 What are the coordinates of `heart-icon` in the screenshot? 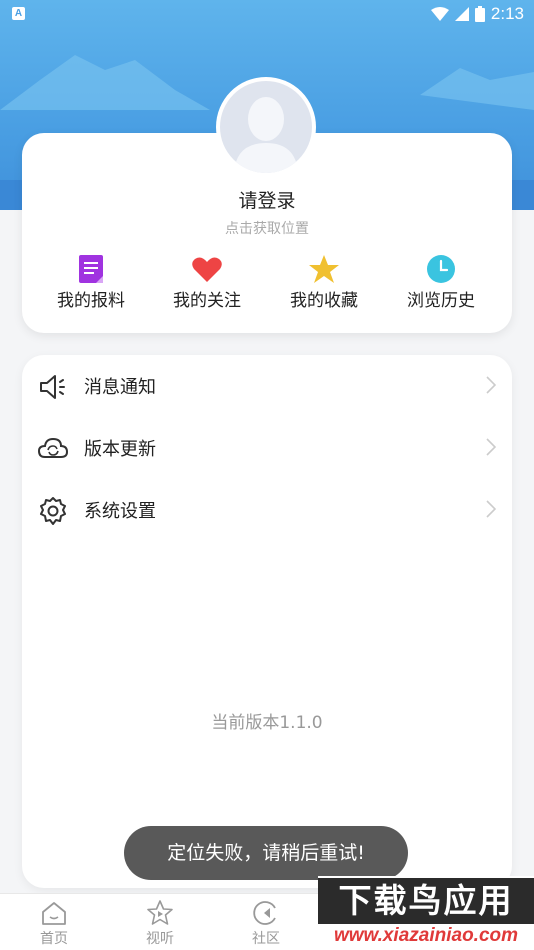 It's located at (207, 269).